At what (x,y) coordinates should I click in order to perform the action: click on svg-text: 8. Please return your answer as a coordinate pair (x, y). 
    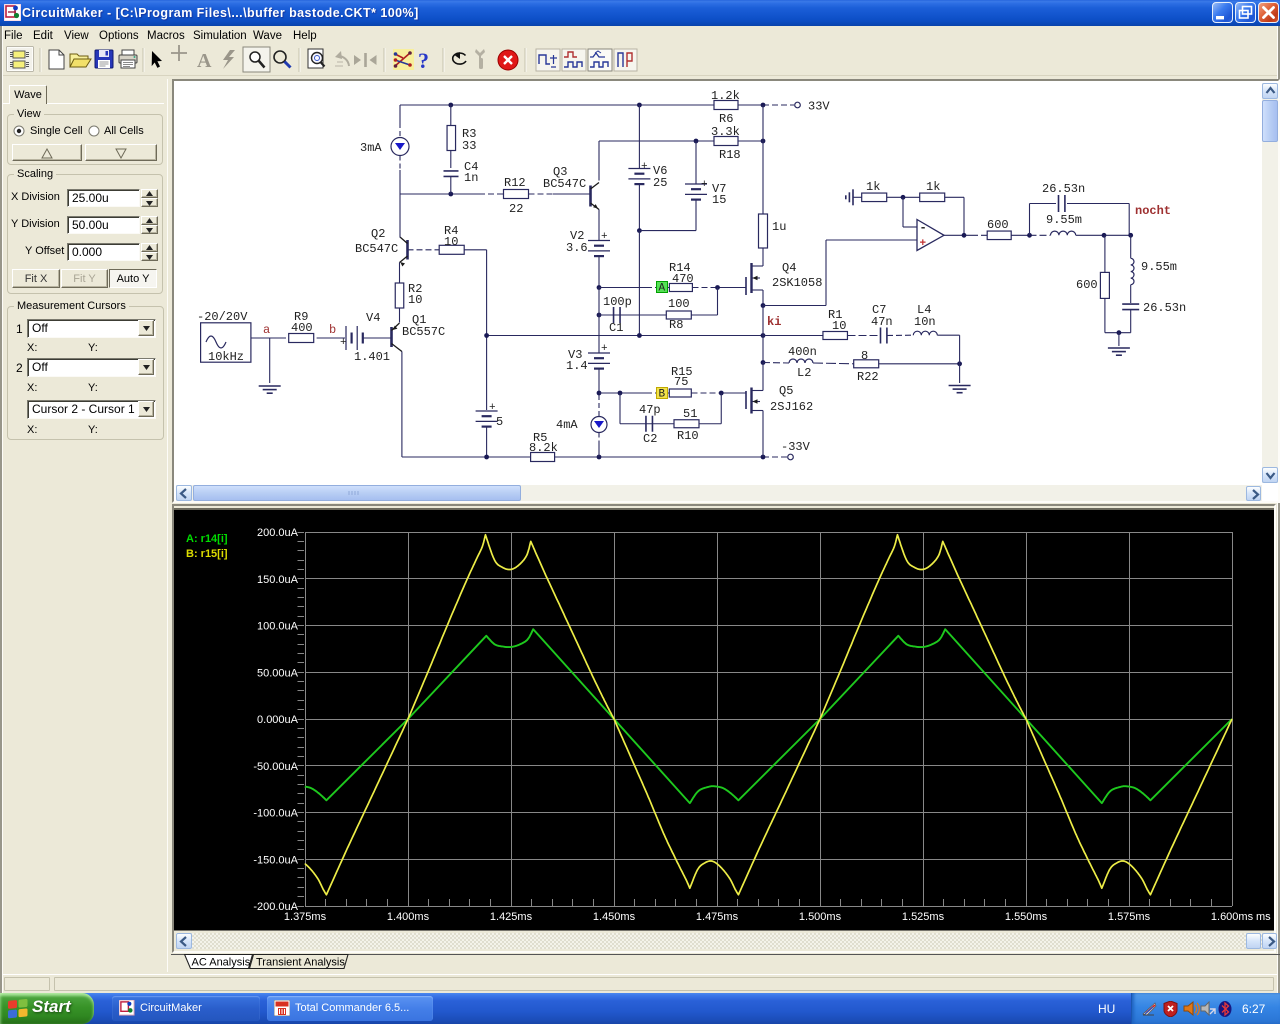
    Looking at the image, I should click on (864, 356).